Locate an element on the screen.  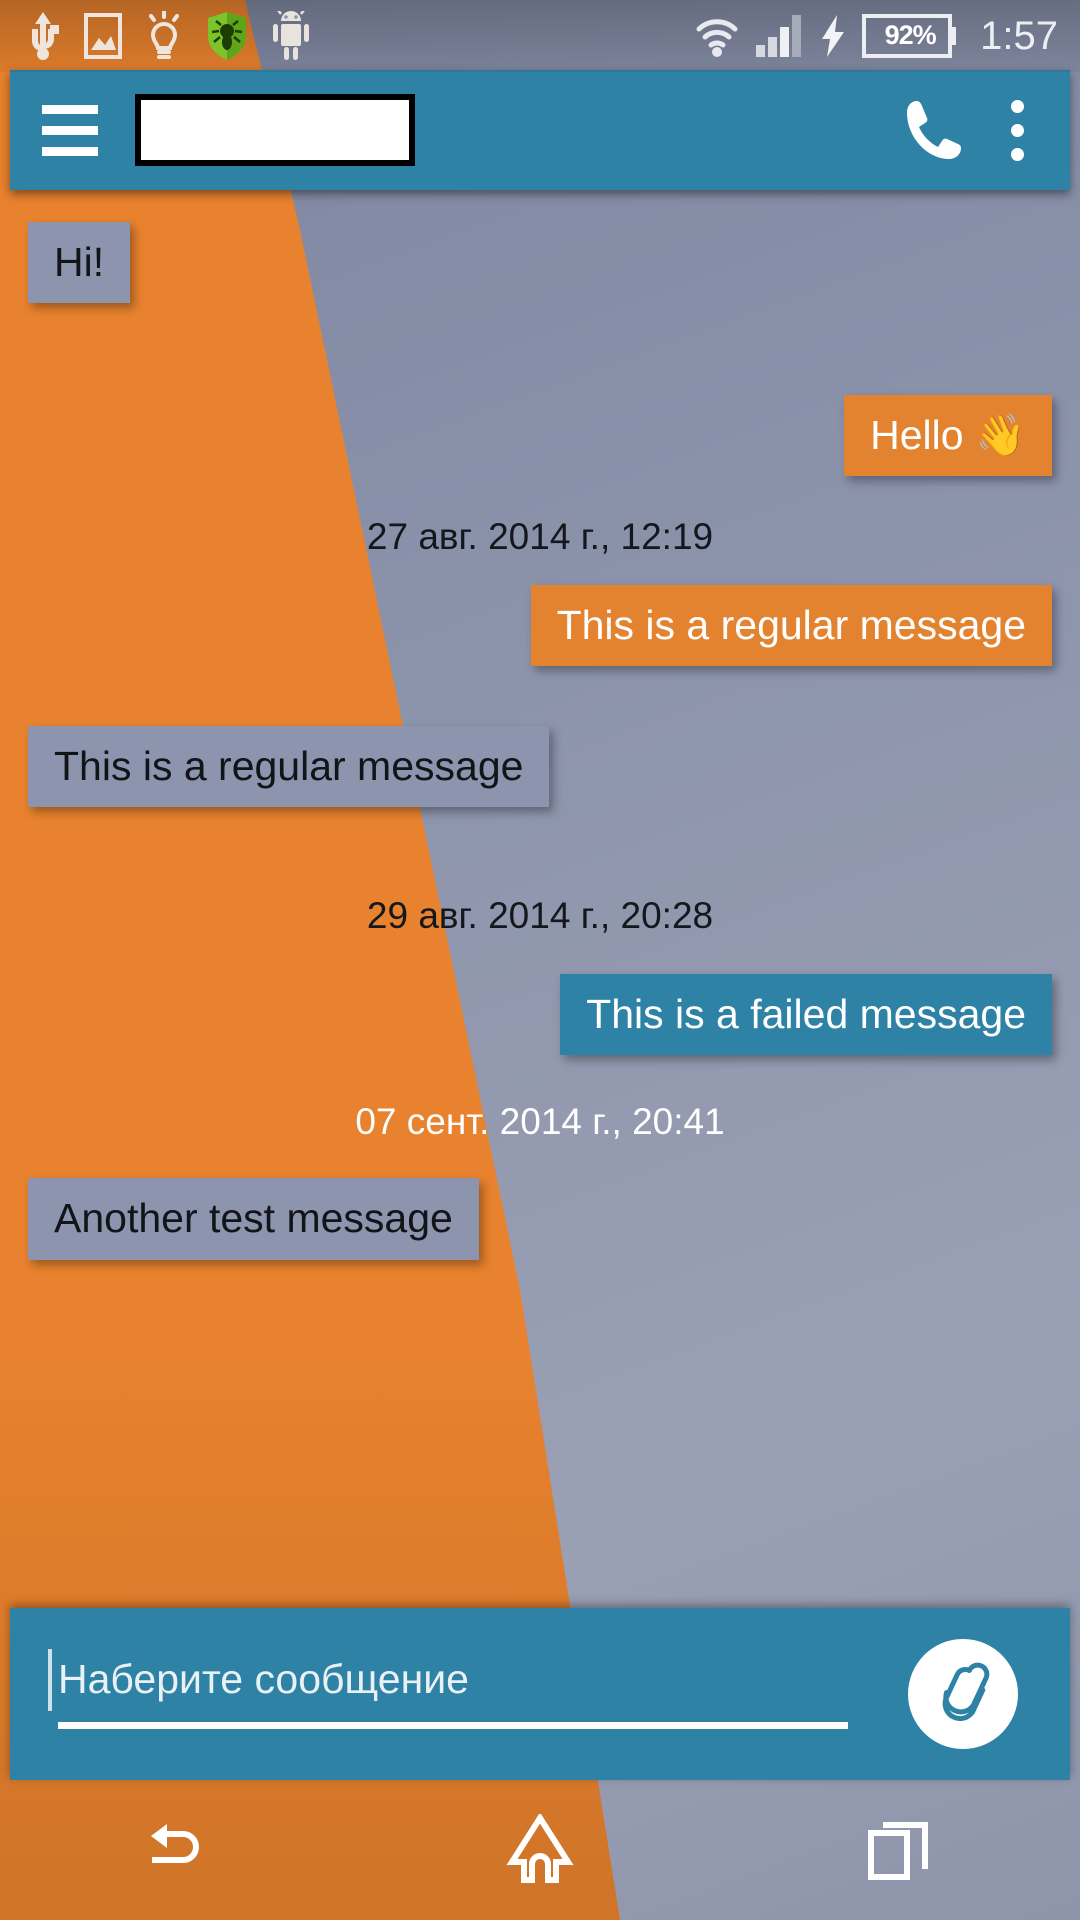
overflow-menu-button is located at coordinates (1017, 130).